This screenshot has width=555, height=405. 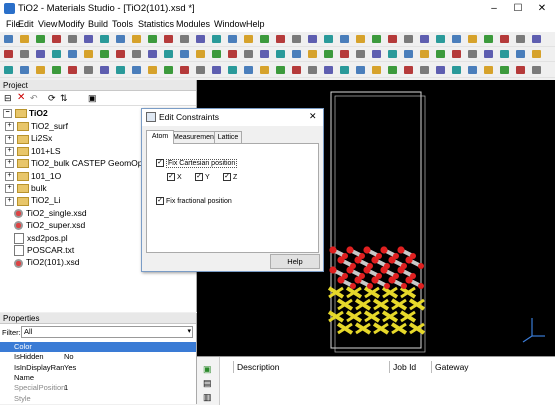 I want to click on jobs-refresh-icon: ▣, so click(x=207, y=369).